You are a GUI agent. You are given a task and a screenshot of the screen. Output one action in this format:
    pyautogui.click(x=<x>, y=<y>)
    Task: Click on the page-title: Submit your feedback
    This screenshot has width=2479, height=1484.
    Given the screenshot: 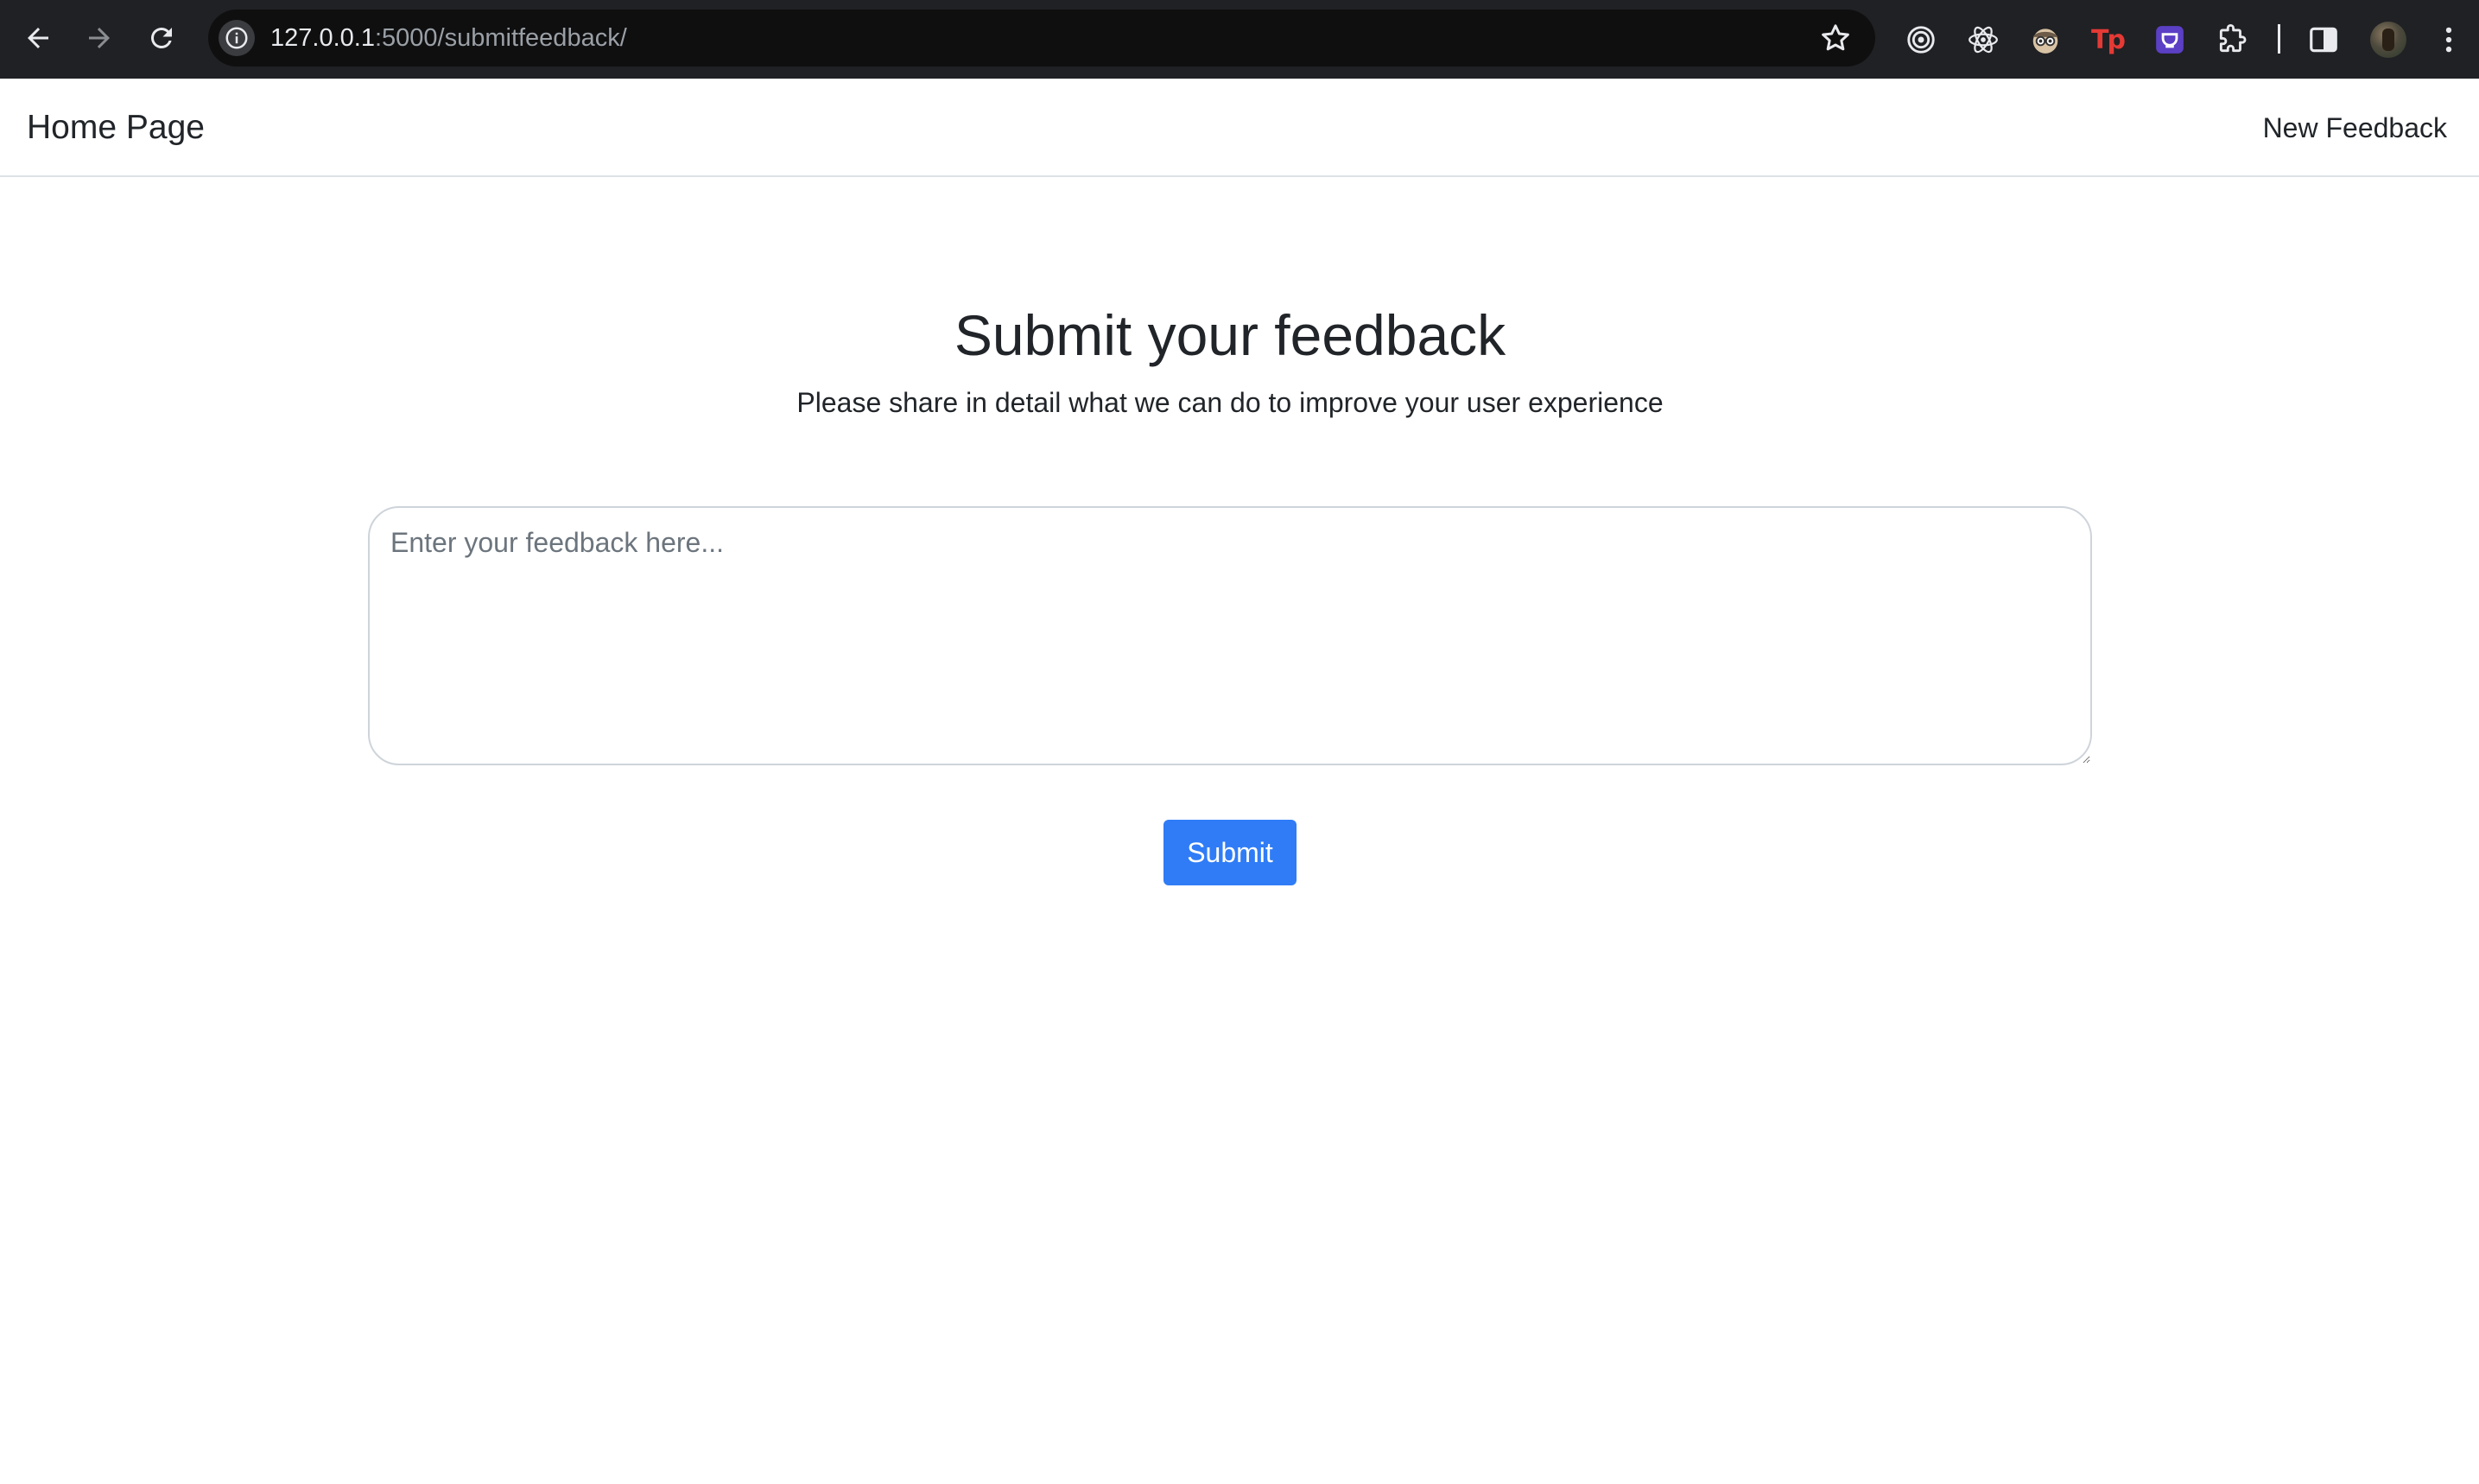 What is the action you would take?
    pyautogui.click(x=1230, y=335)
    